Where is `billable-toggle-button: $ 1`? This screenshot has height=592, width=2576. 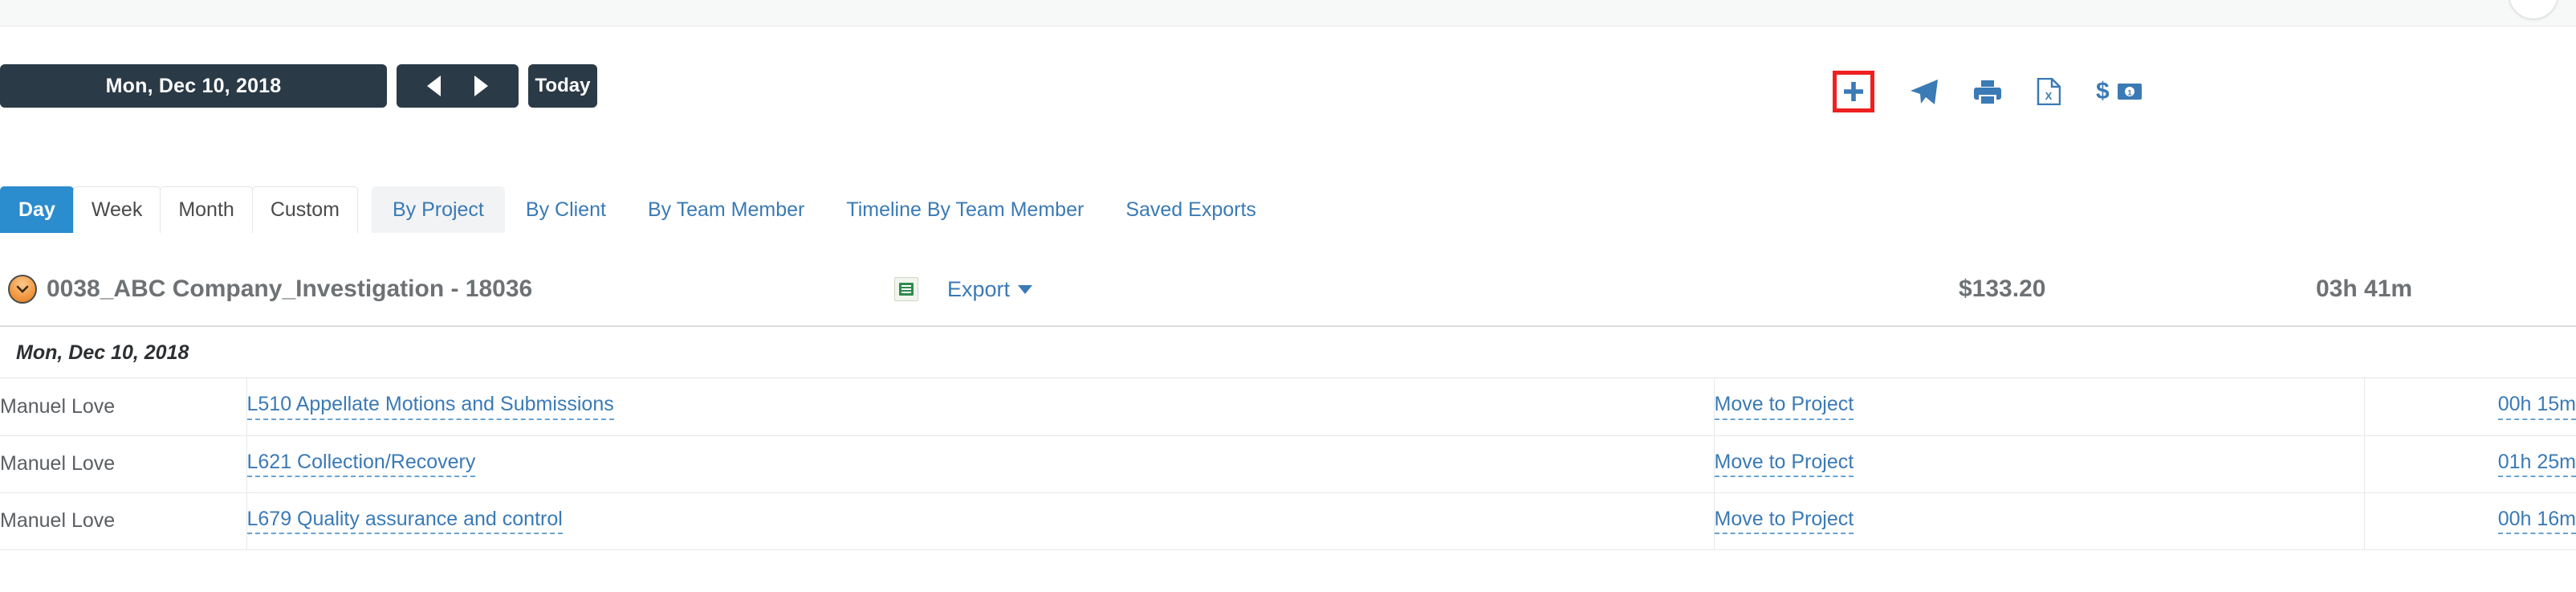 billable-toggle-button: $ 1 is located at coordinates (2119, 92).